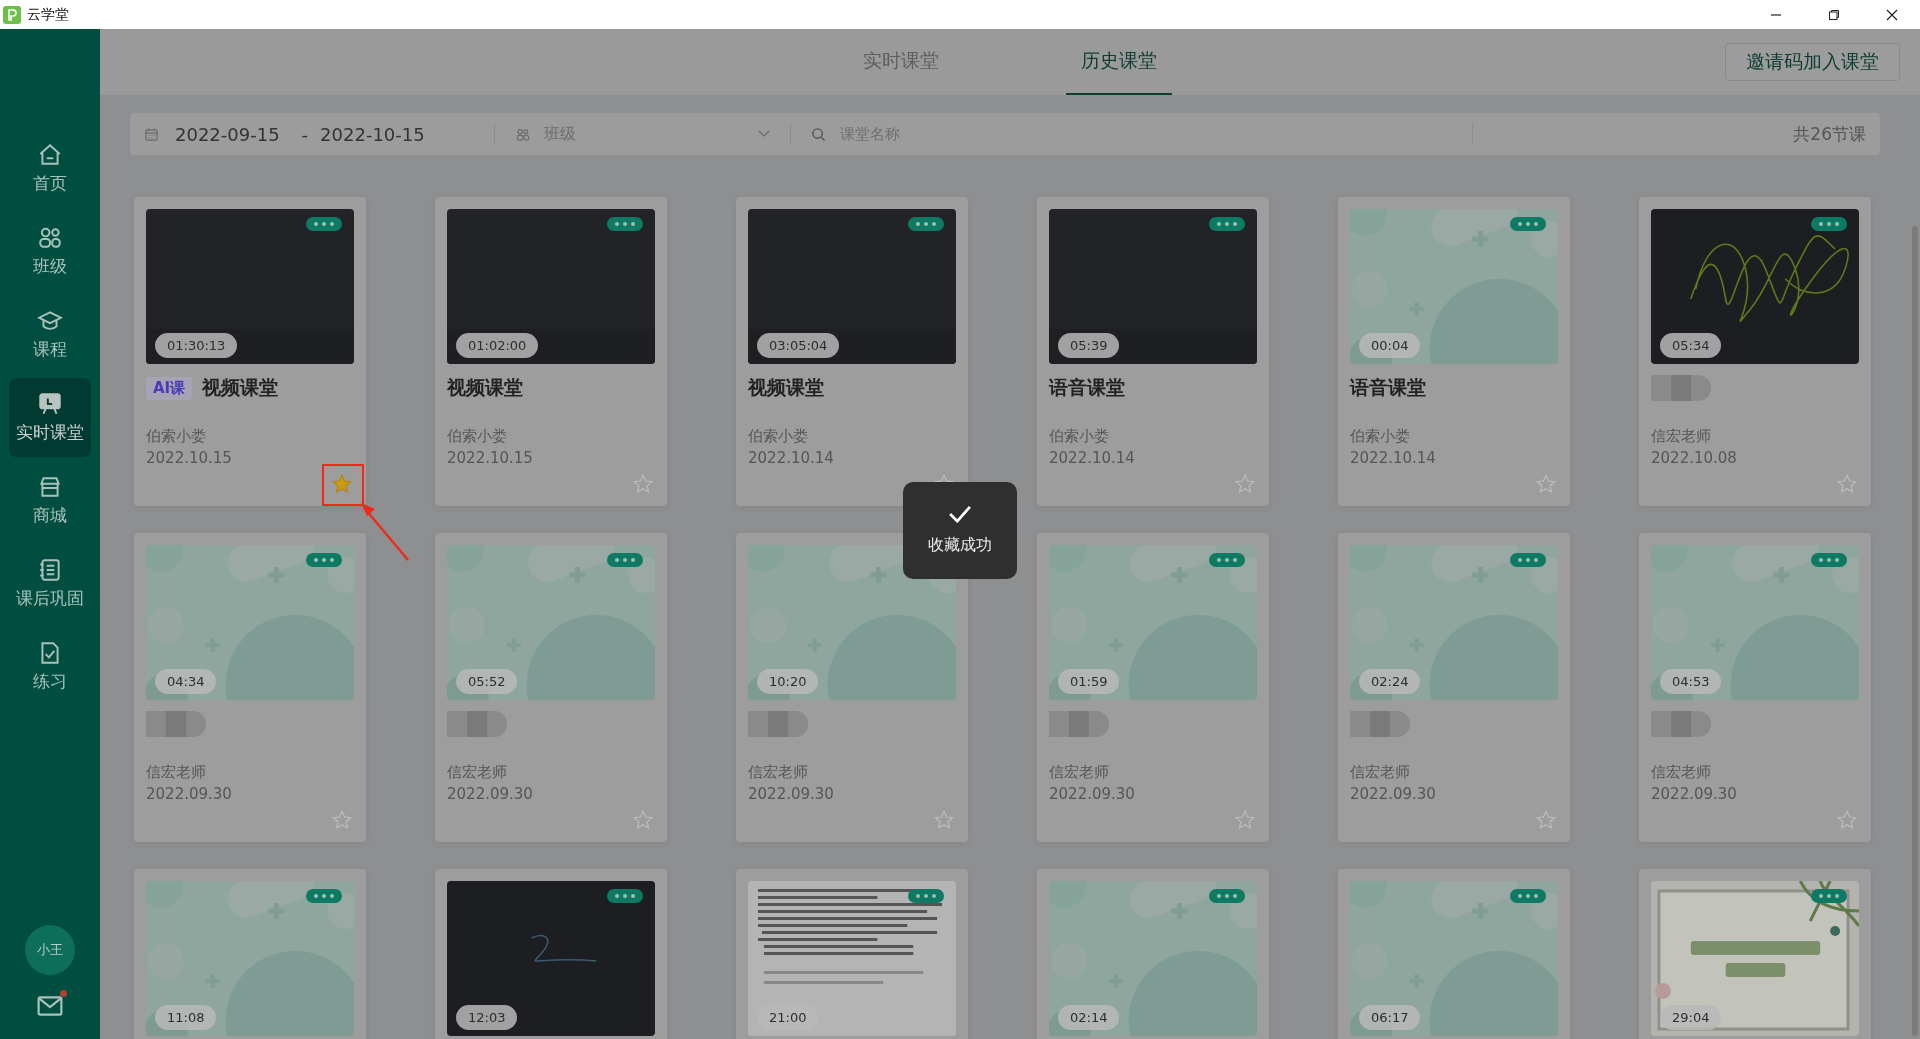 The width and height of the screenshot is (1920, 1039). I want to click on sidebar-item: 班级, so click(50, 251).